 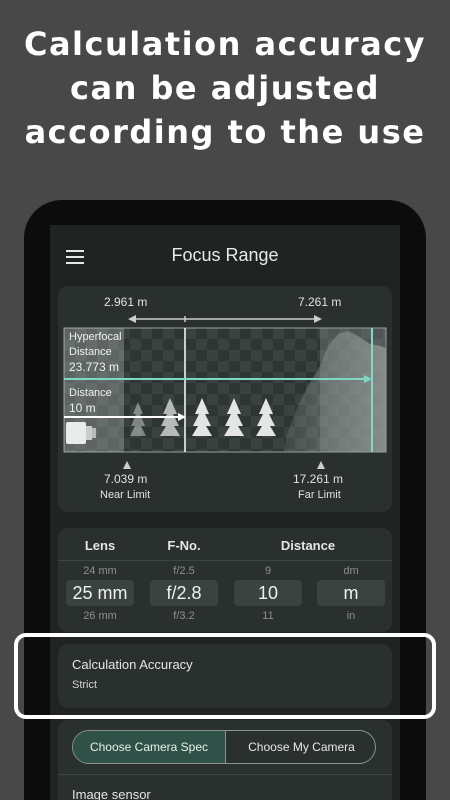 What do you see at coordinates (318, 479) in the screenshot?
I see `far-limit-value: 17.261 m` at bounding box center [318, 479].